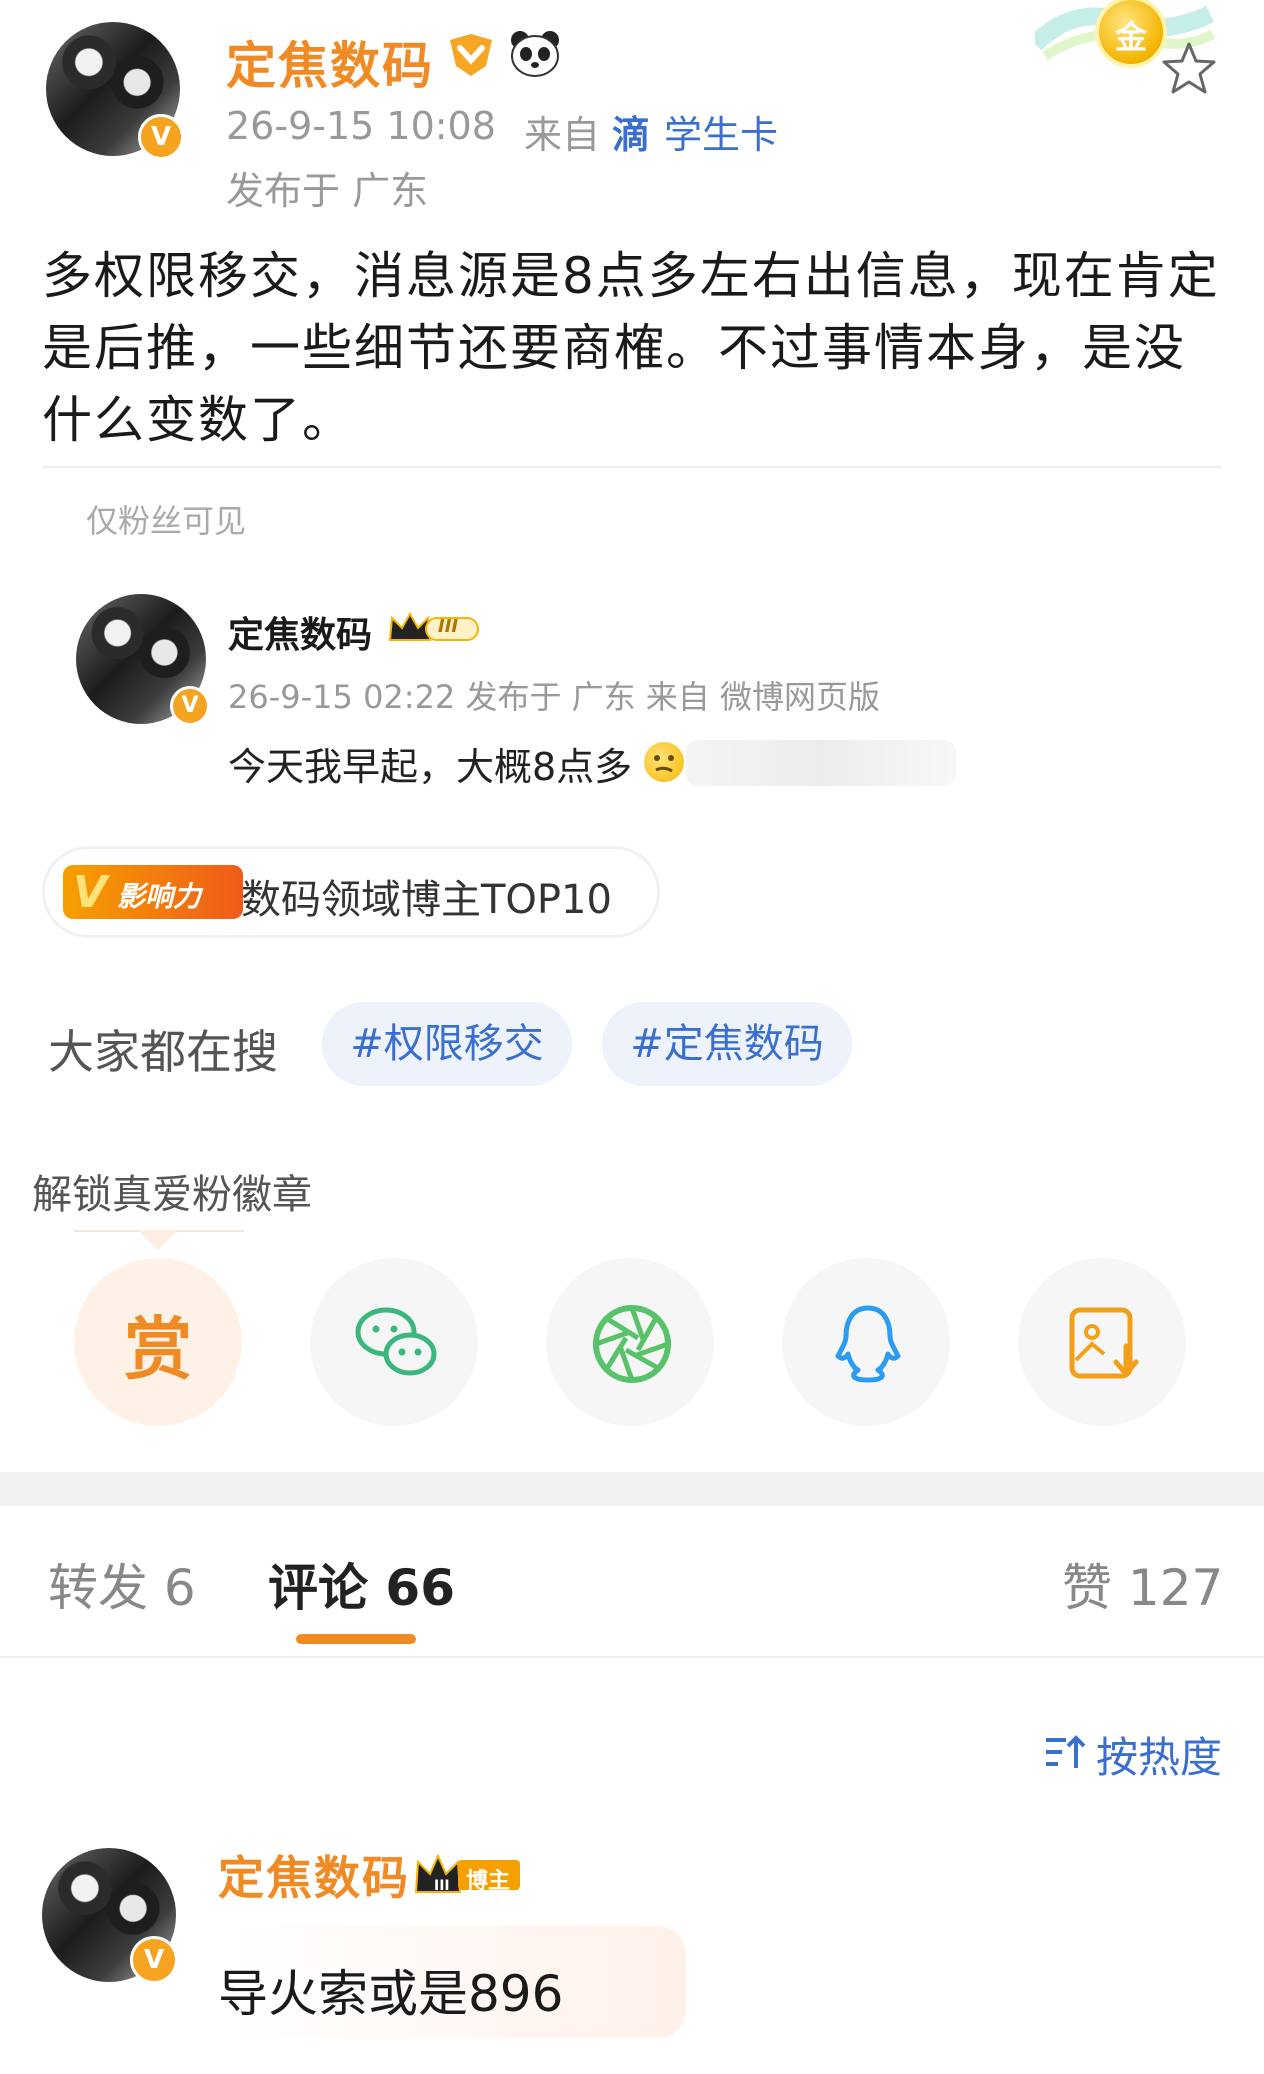  Describe the element at coordinates (442, 1886) in the screenshot. I see `blogger-badge-level: III` at that location.